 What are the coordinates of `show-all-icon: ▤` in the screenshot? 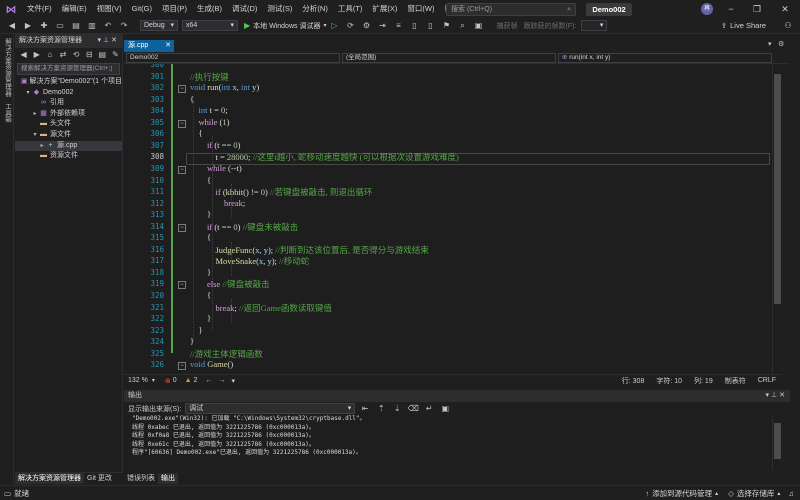 It's located at (102, 55).